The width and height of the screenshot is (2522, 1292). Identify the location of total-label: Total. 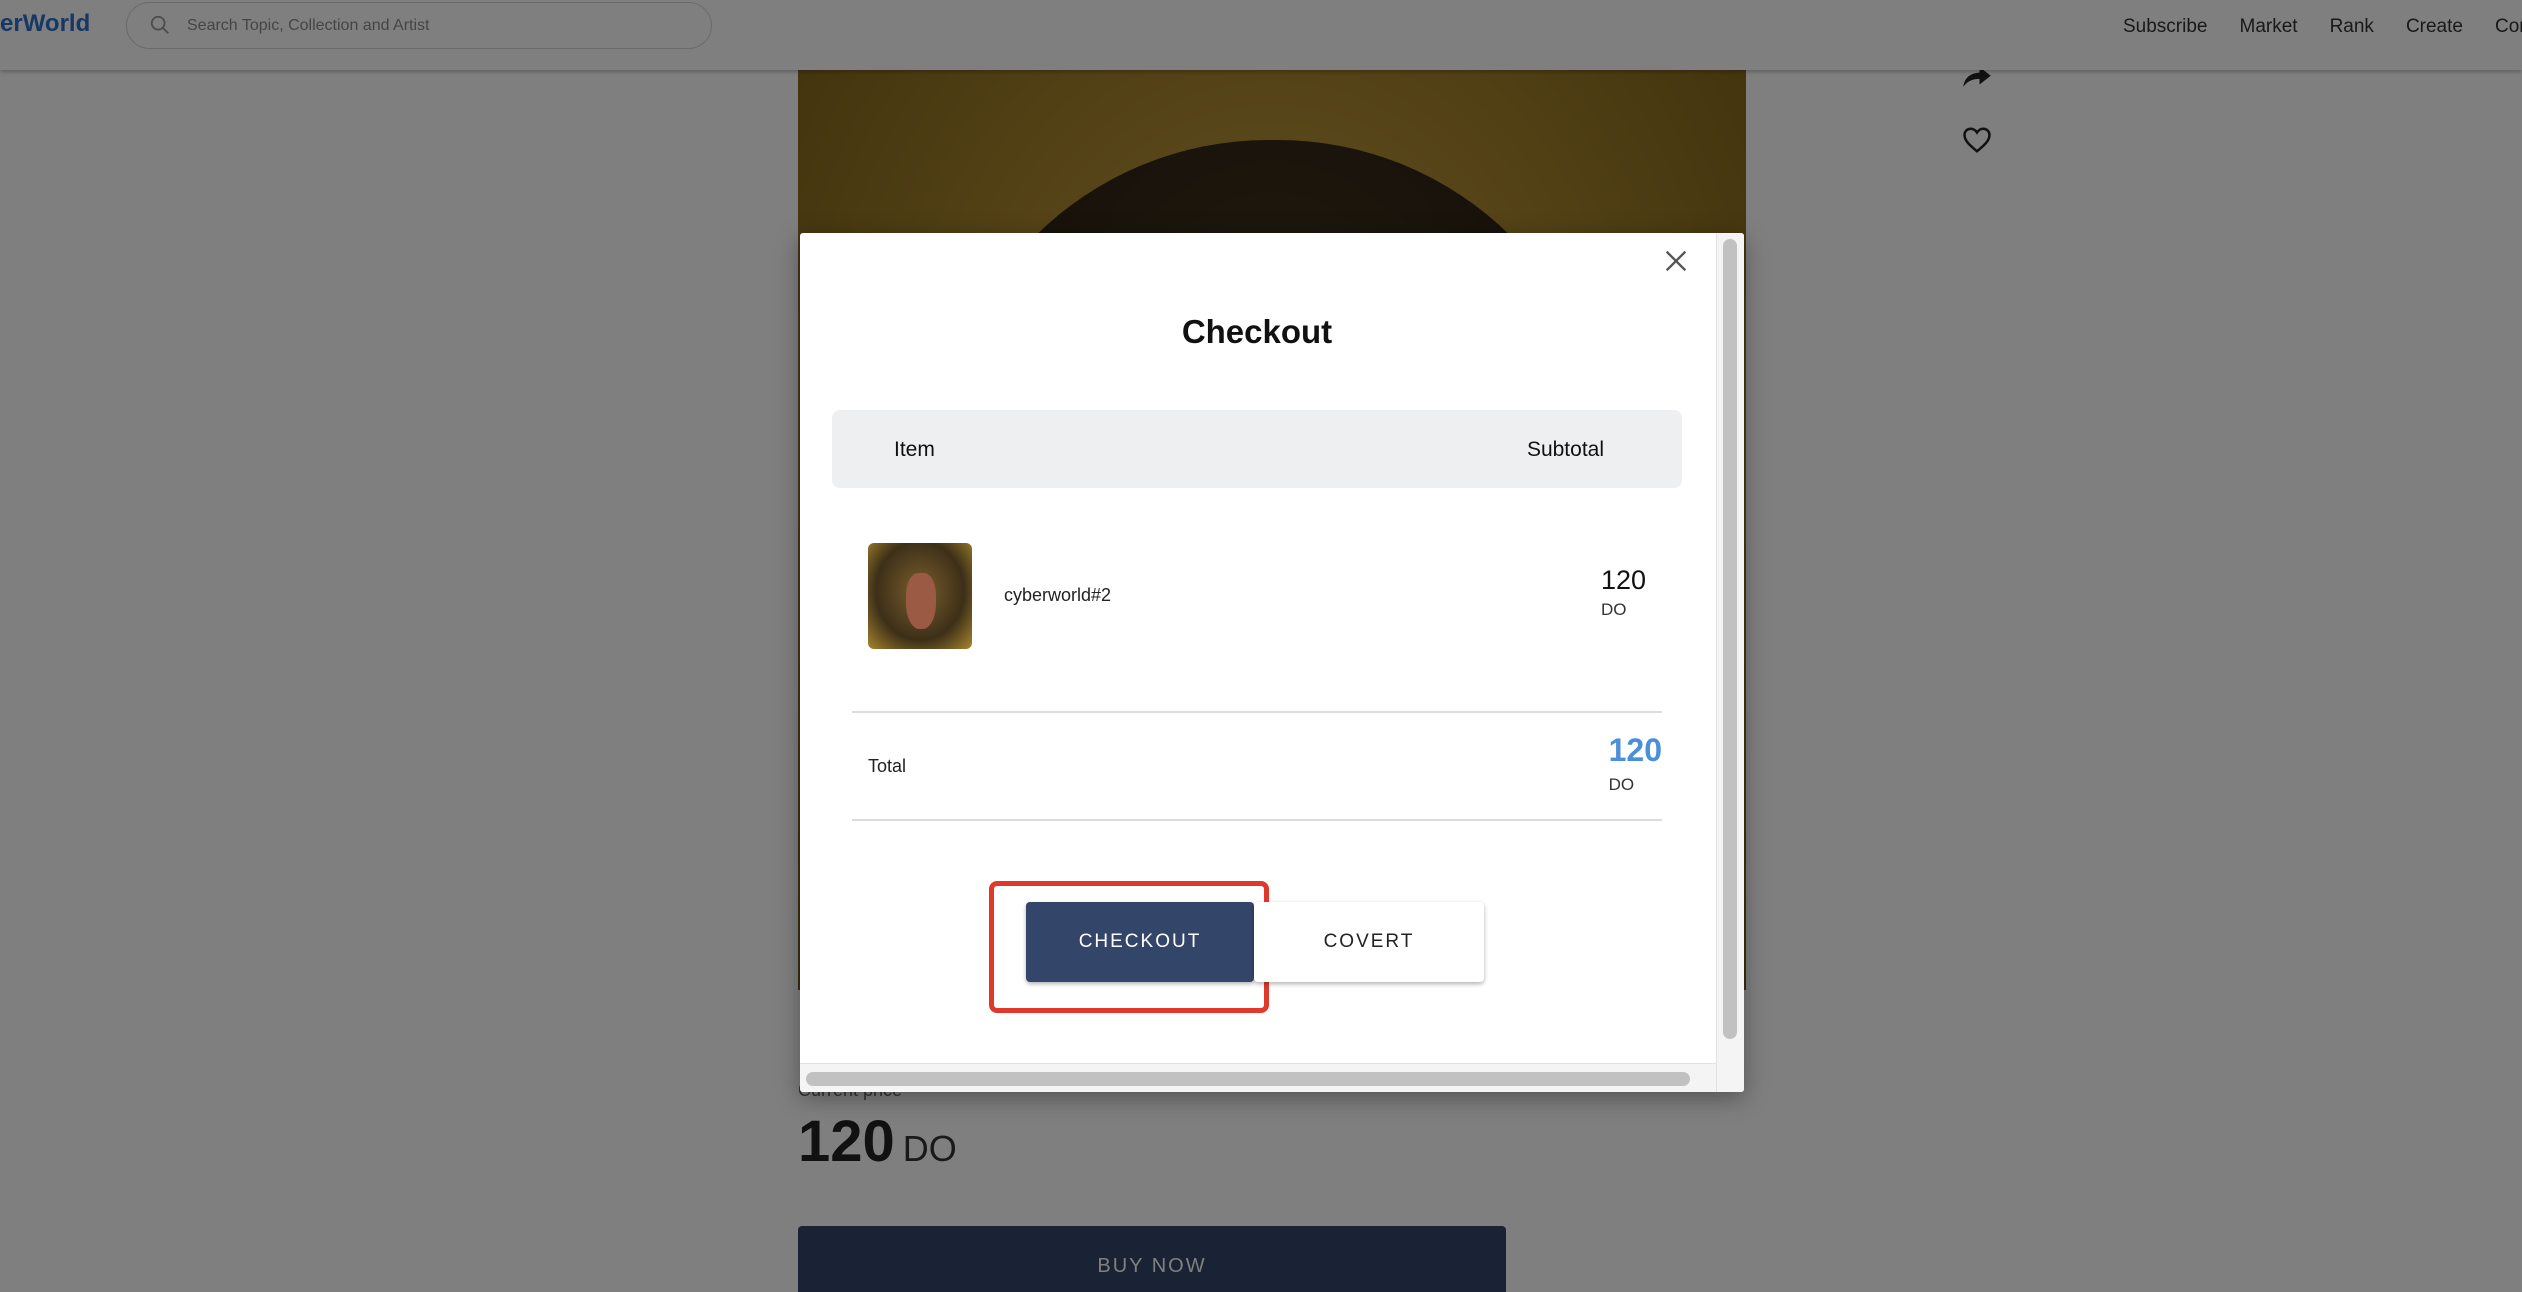
(887, 766).